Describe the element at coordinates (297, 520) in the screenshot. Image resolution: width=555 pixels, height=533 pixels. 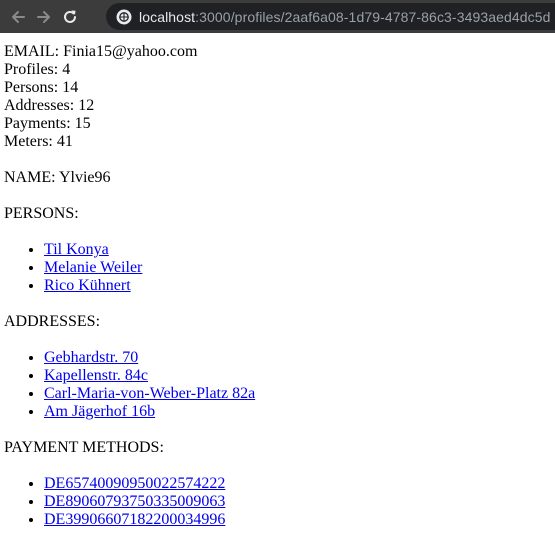
I see `list-item: DE39906607182200034996` at that location.